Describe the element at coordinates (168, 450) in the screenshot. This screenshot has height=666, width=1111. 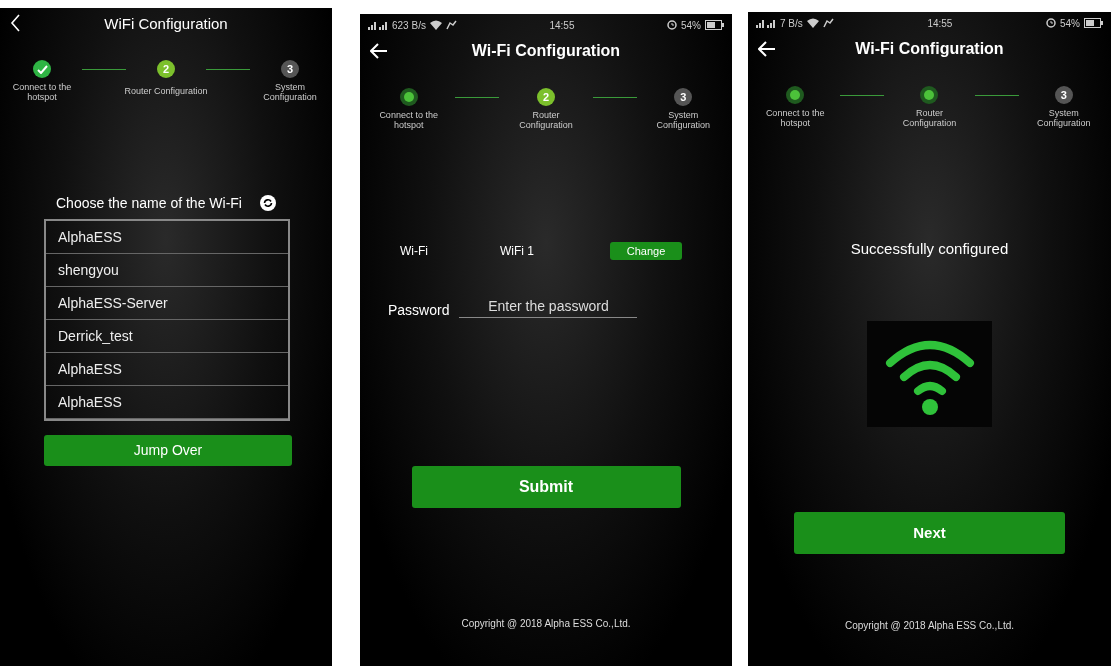
I see `jump-over-button: Jump Over` at that location.